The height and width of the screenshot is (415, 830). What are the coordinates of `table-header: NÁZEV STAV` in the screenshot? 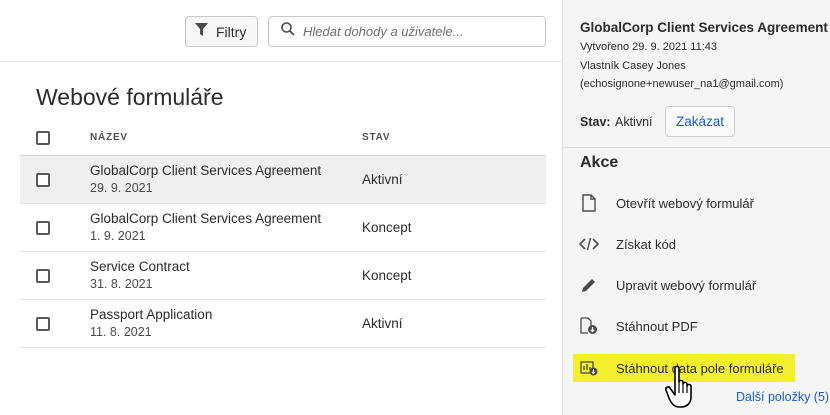 It's located at (283, 138).